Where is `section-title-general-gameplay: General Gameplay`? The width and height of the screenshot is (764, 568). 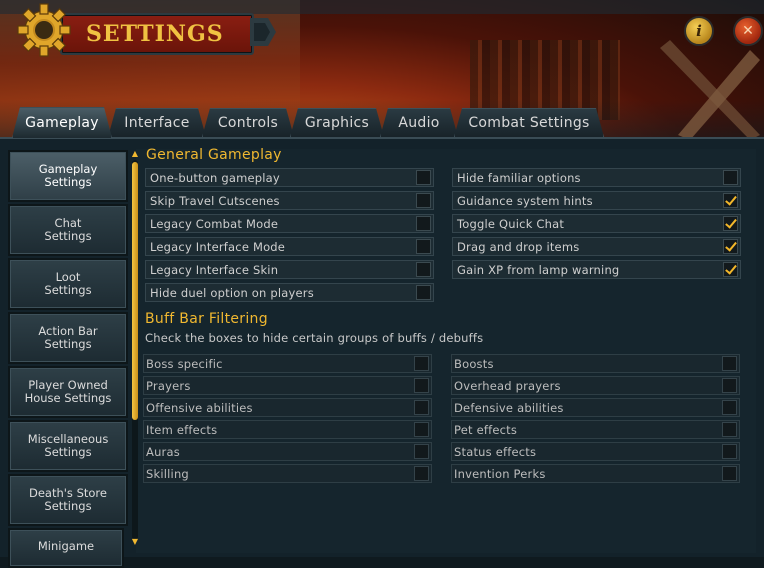
section-title-general-gameplay: General Gameplay is located at coordinates (214, 155).